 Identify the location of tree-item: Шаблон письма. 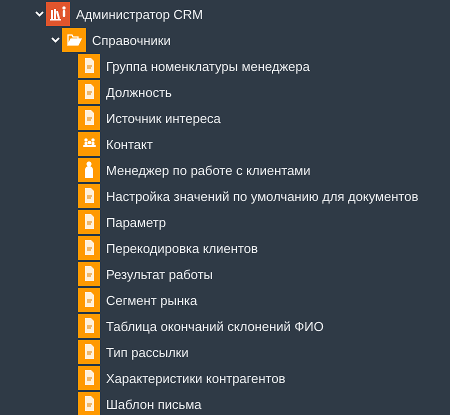
(154, 404).